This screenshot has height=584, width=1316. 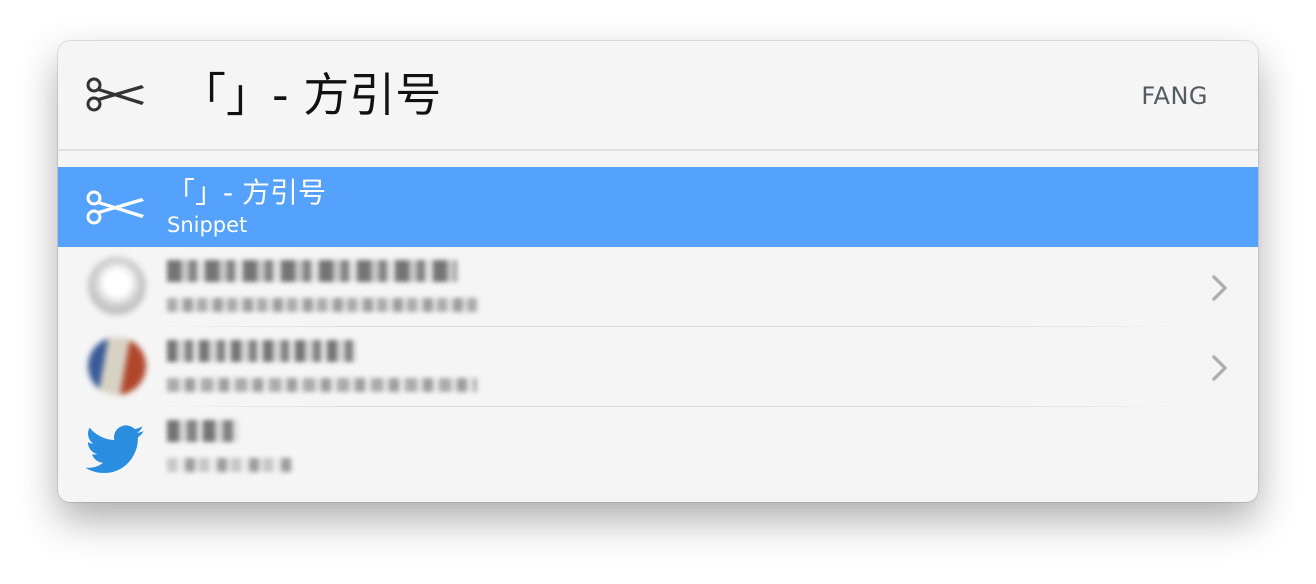 I want to click on result-row-twitter, so click(x=658, y=447).